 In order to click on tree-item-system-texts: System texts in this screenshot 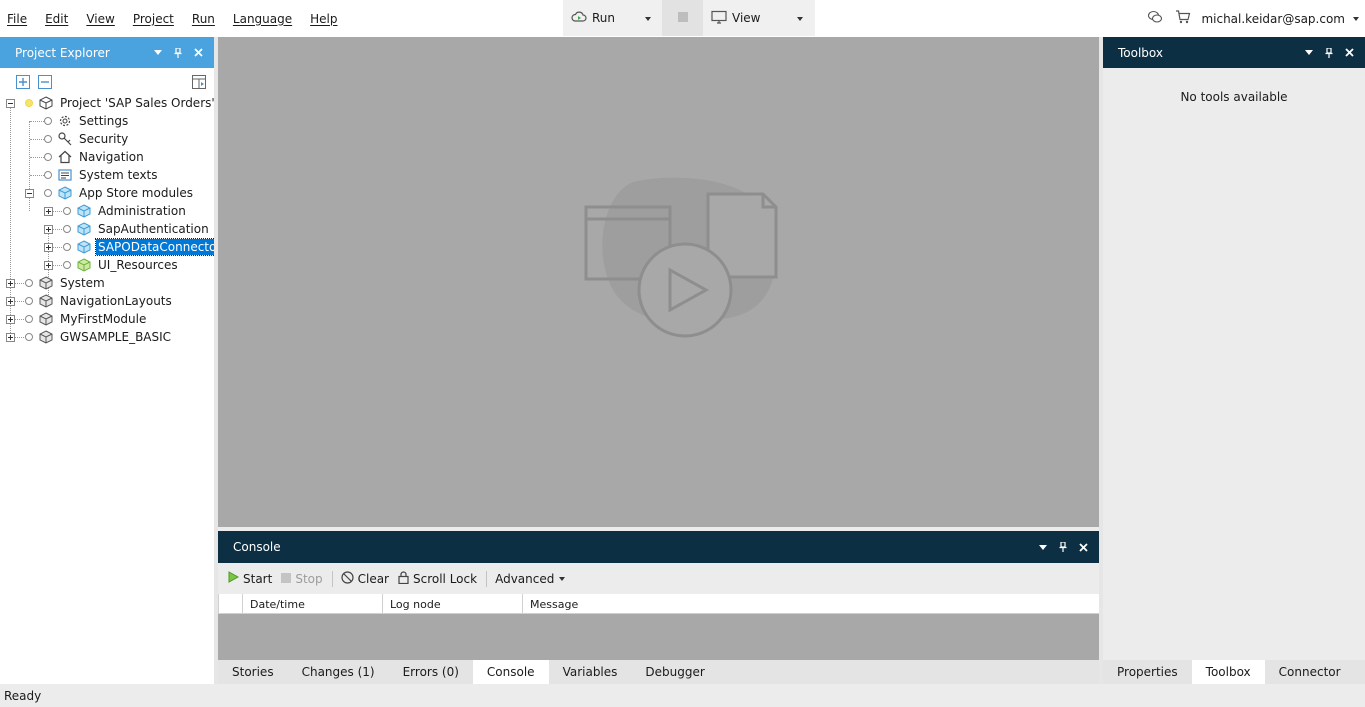, I will do `click(102, 175)`.